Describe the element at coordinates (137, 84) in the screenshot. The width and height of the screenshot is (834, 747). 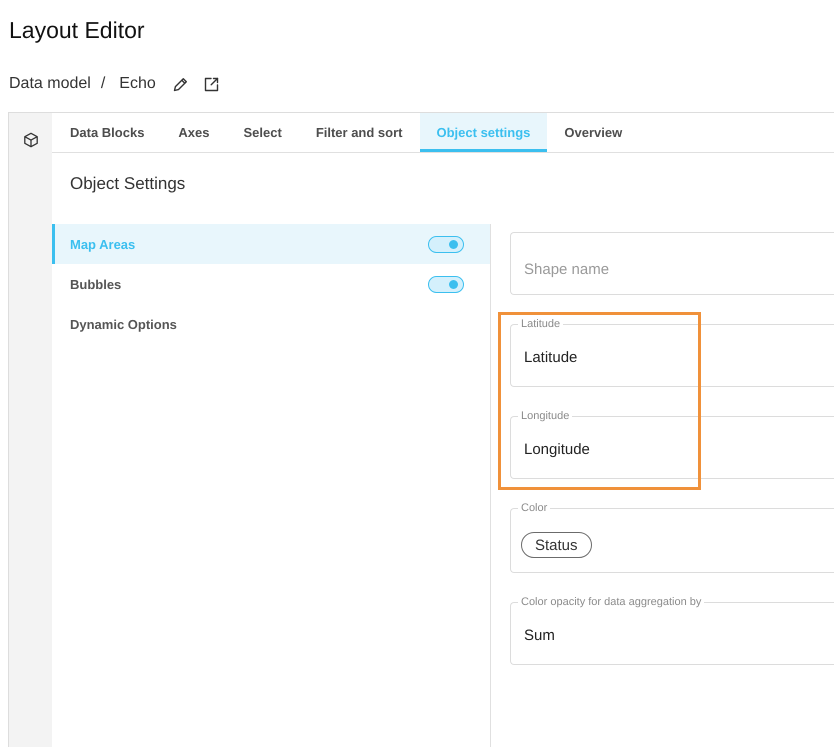
I see `breadcrumb-current: Echo` at that location.